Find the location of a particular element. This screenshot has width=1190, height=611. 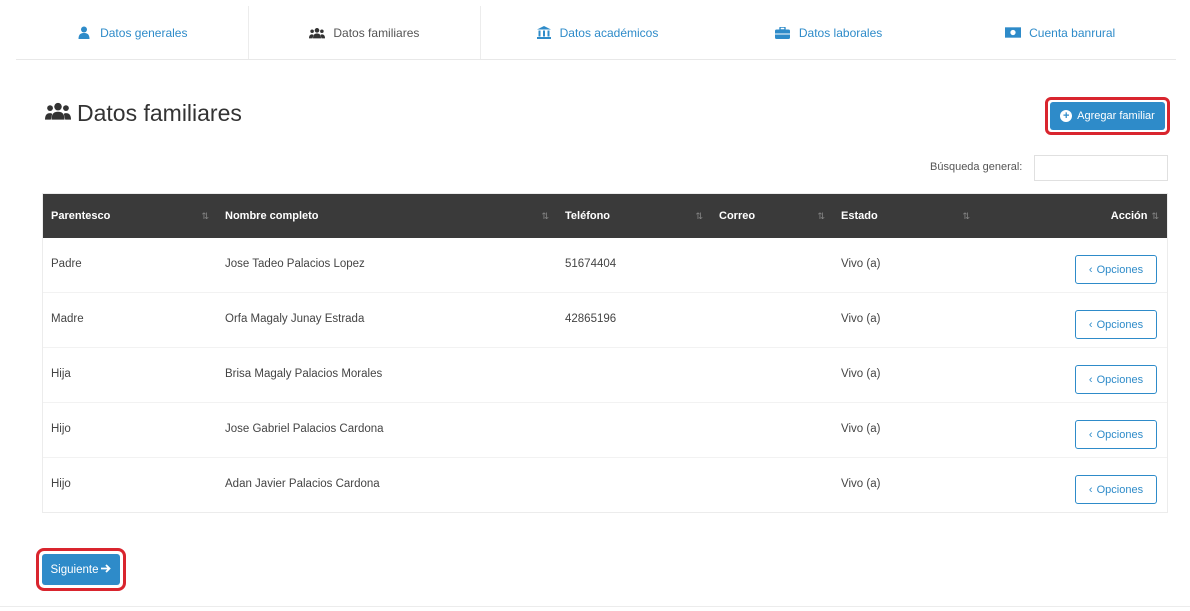

search-input is located at coordinates (1101, 168).